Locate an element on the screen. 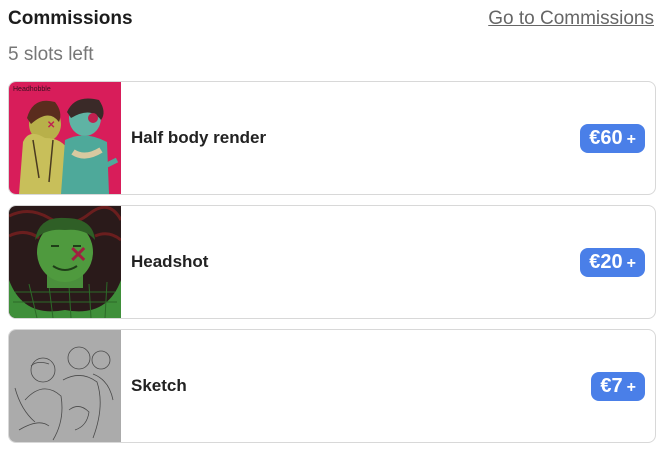 This screenshot has height=450, width=662. half-body-render-thumbnail: Headhobble ✕ is located at coordinates (65, 138).